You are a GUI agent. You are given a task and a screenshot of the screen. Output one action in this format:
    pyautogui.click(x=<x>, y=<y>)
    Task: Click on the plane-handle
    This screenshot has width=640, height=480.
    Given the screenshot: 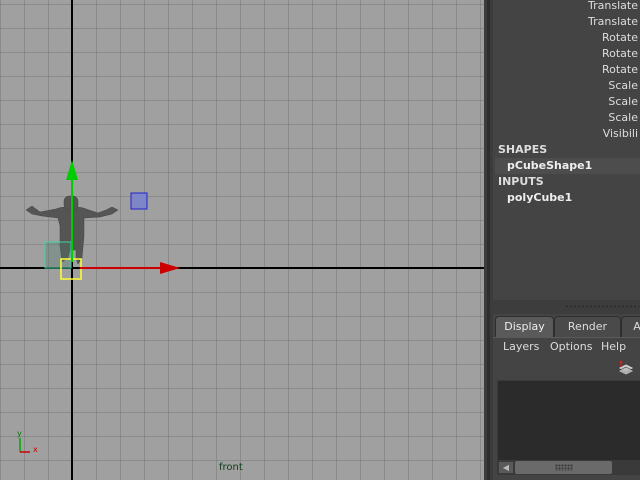 What is the action you would take?
    pyautogui.click(x=139, y=201)
    